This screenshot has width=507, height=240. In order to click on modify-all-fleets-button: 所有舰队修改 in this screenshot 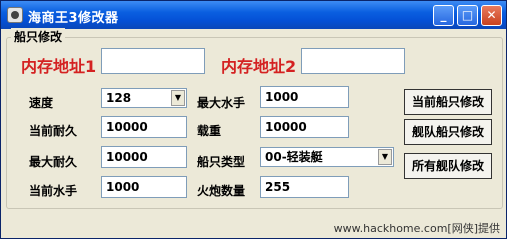, I will do `click(448, 166)`.